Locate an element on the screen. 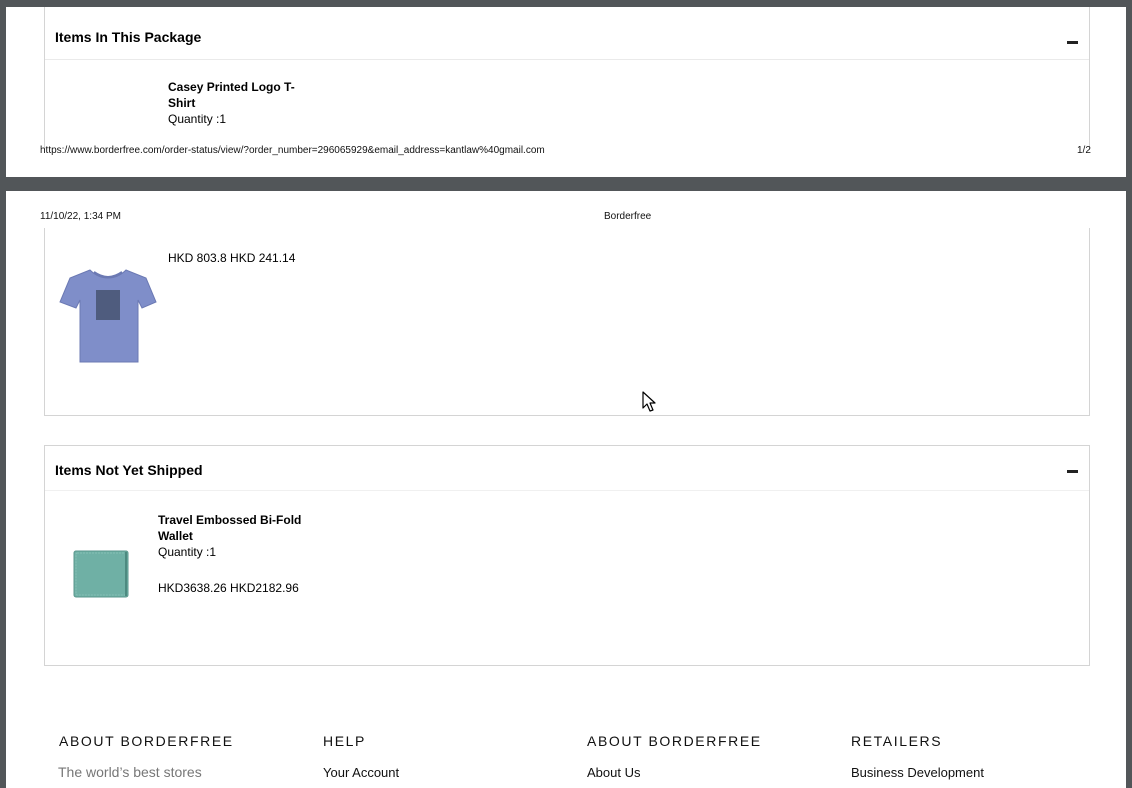 The height and width of the screenshot is (788, 1132). items-not-shipped-title: Items Not Yet Shipped is located at coordinates (129, 470).